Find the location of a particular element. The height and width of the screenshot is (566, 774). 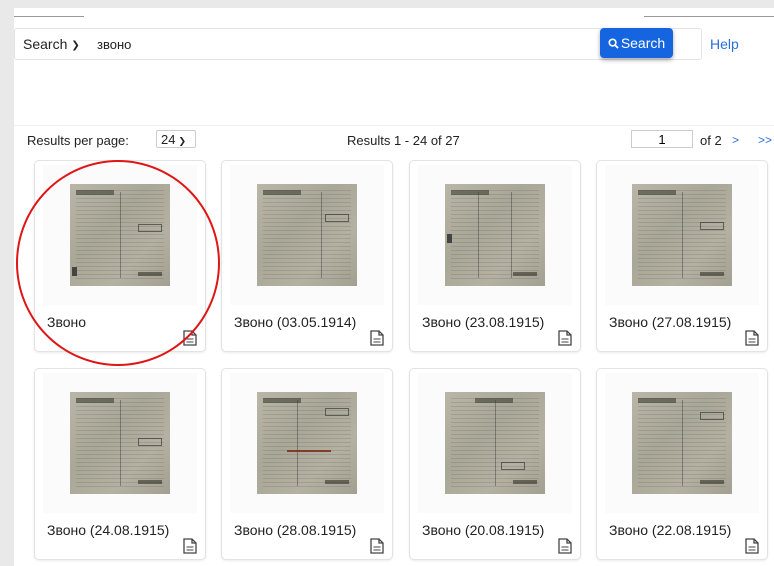

result-card: Звоно (24.08.1915) is located at coordinates (120, 464).